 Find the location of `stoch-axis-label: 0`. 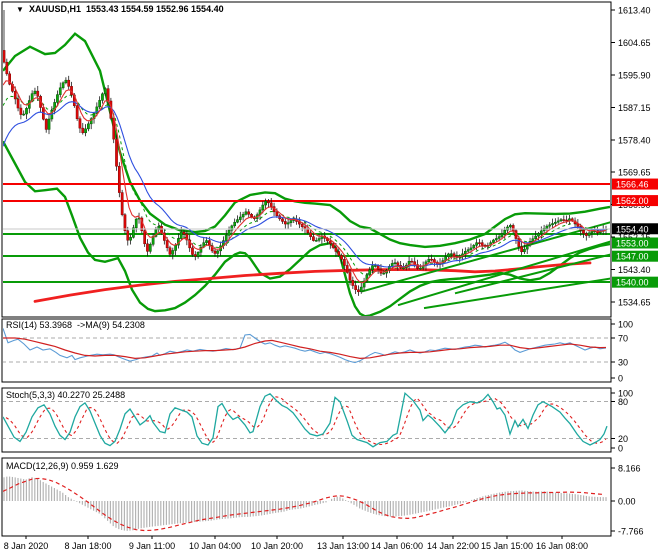

stoch-axis-label: 0 is located at coordinates (620, 449).